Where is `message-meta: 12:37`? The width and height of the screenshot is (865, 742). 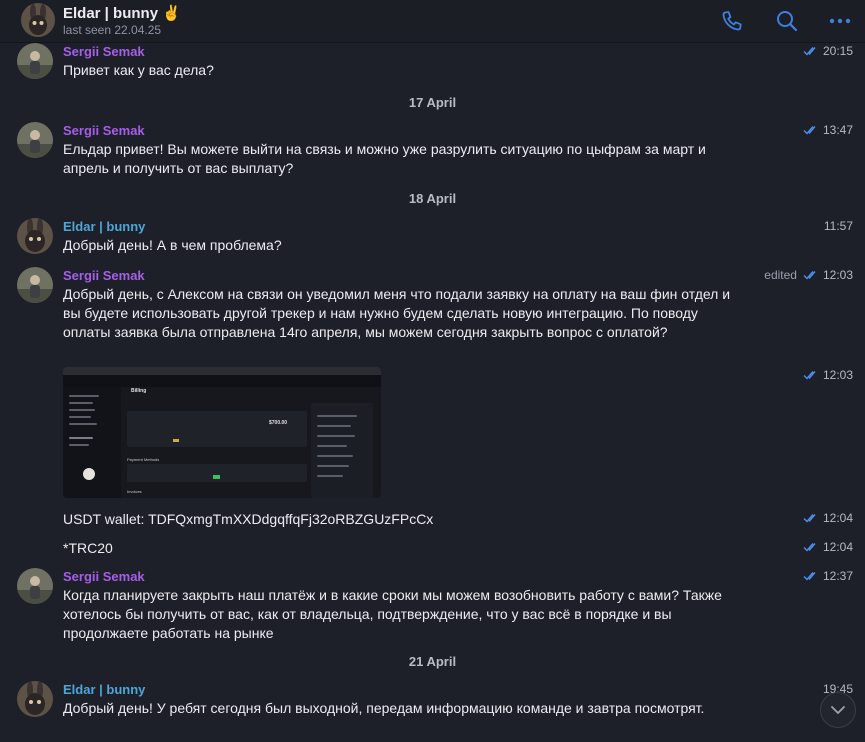 message-meta: 12:37 is located at coordinates (828, 576).